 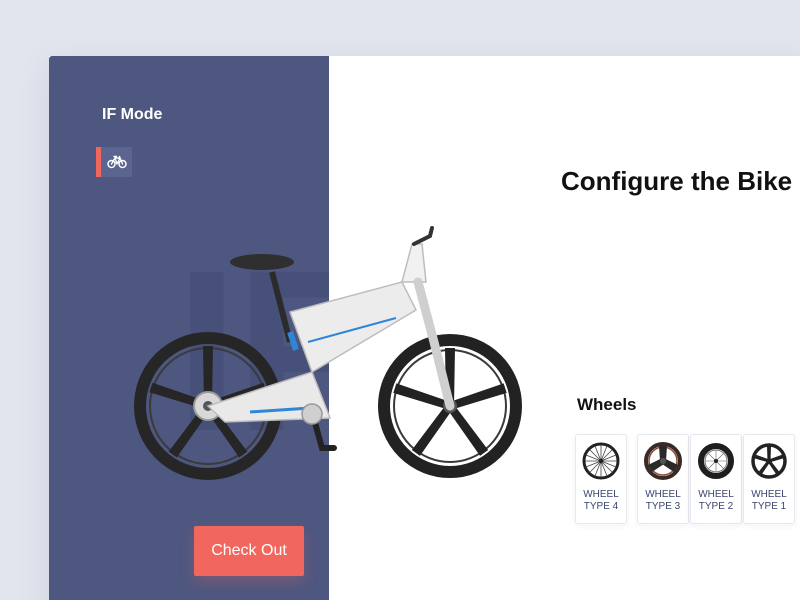 I want to click on mode-button-bike, so click(x=114, y=162).